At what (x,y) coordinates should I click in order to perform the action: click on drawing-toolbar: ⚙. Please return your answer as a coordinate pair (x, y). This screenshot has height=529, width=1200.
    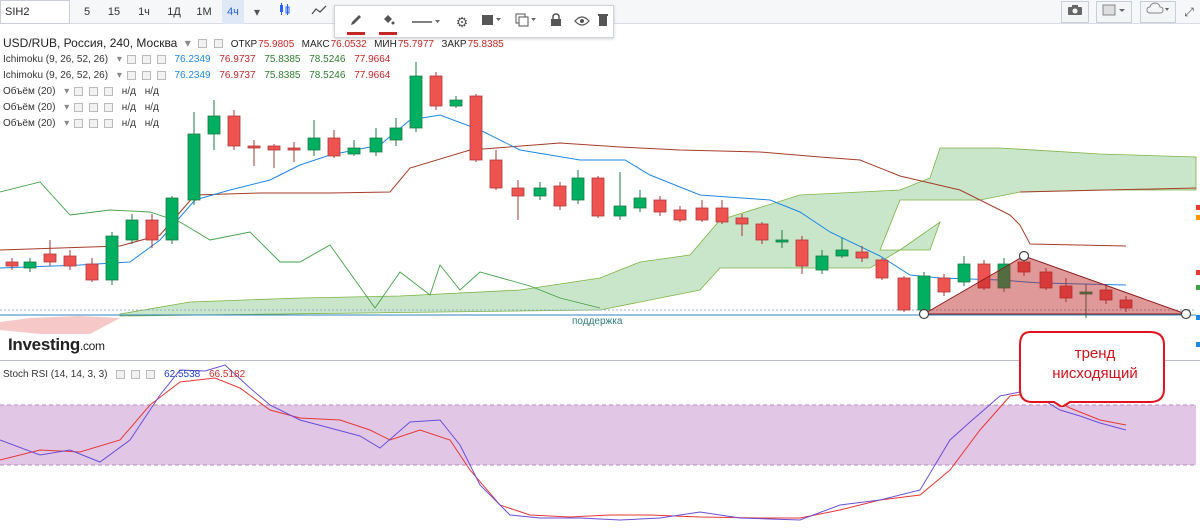
    Looking at the image, I should click on (474, 21).